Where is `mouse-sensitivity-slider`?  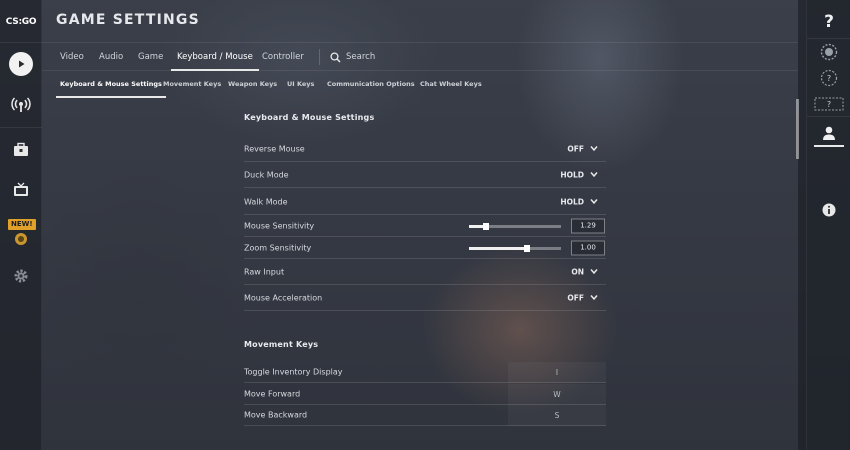
mouse-sensitivity-slider is located at coordinates (515, 226).